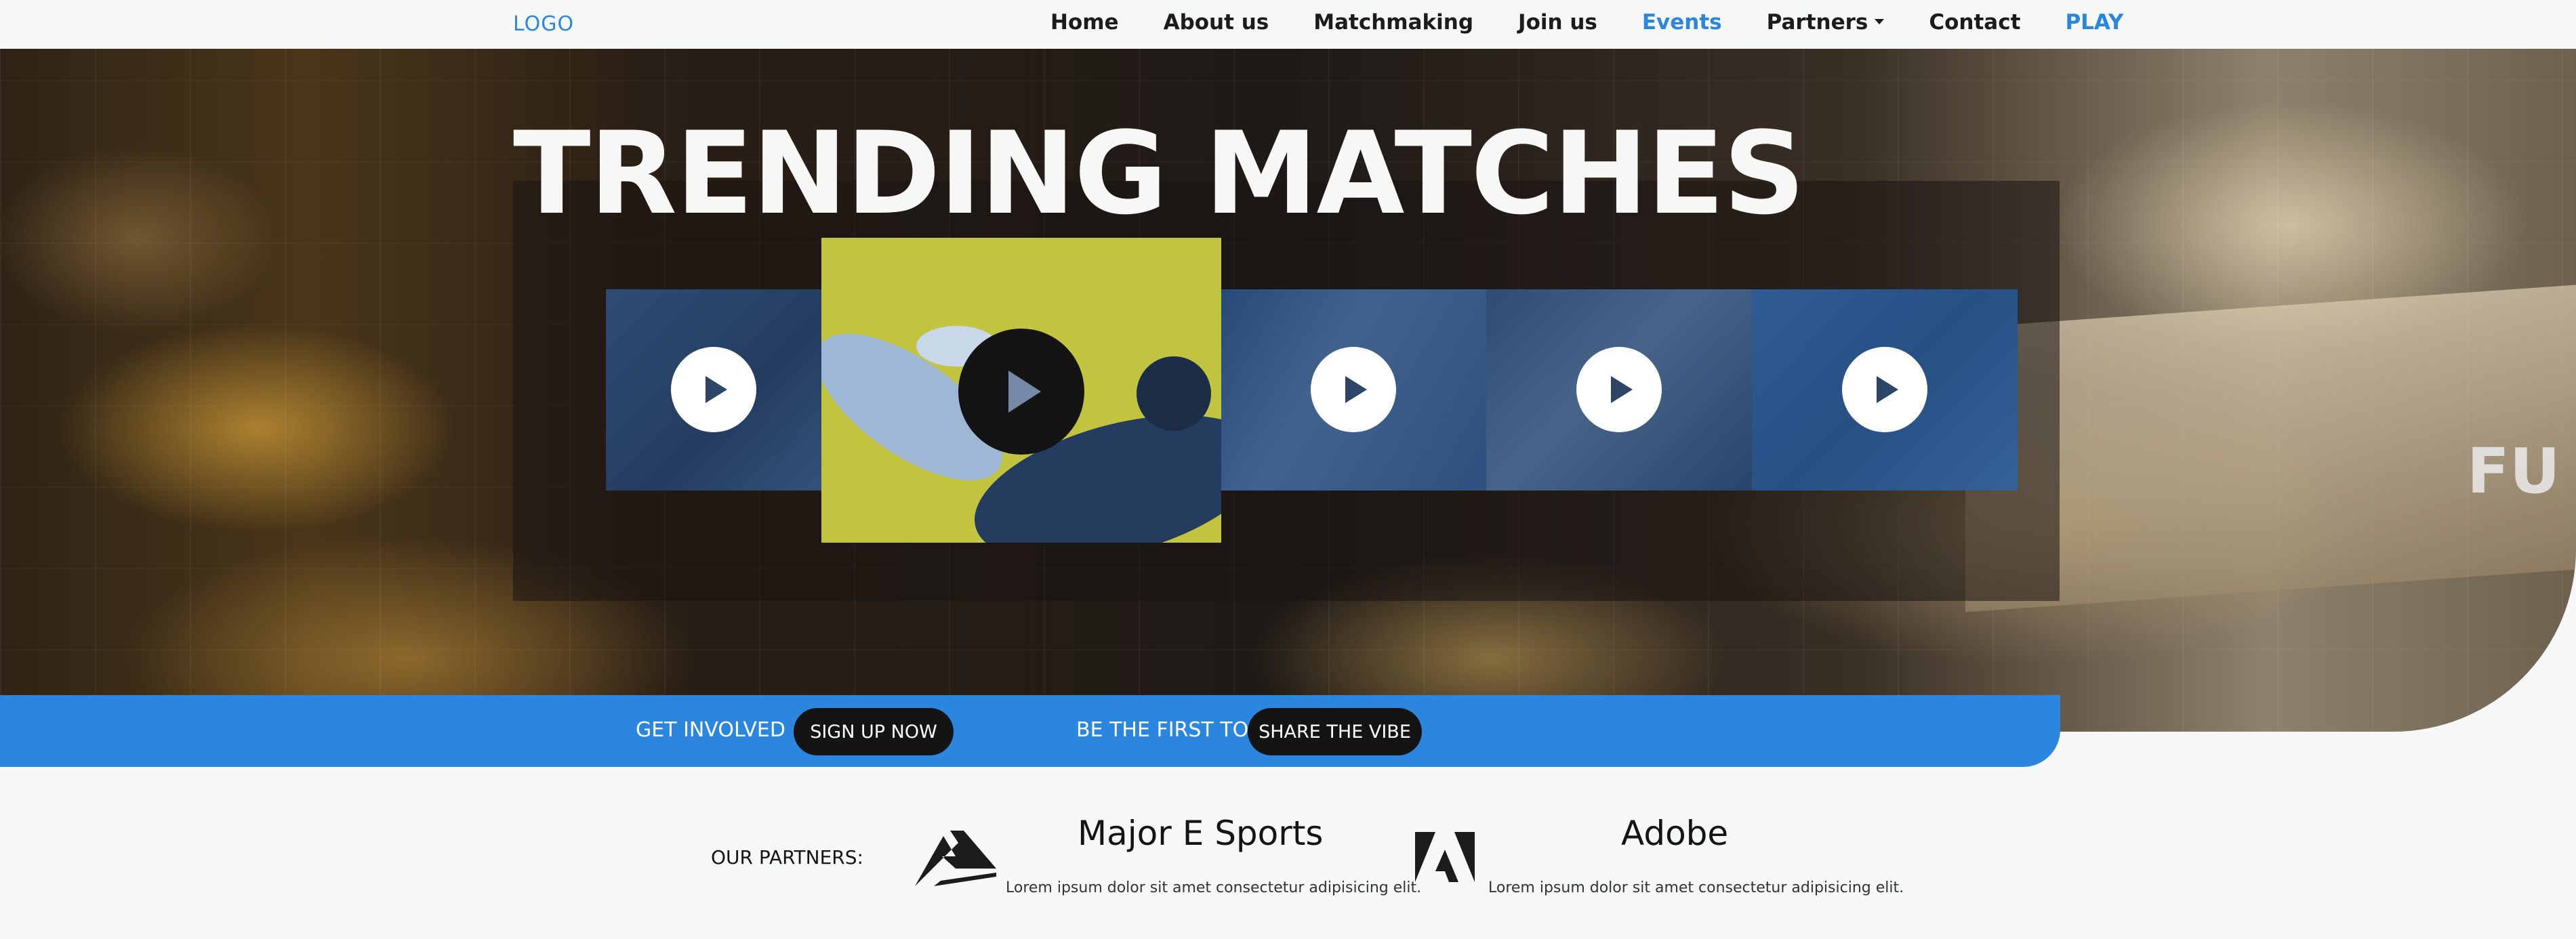 The image size is (2576, 939). I want to click on nav-partners-dropdown: Partners, so click(1826, 23).